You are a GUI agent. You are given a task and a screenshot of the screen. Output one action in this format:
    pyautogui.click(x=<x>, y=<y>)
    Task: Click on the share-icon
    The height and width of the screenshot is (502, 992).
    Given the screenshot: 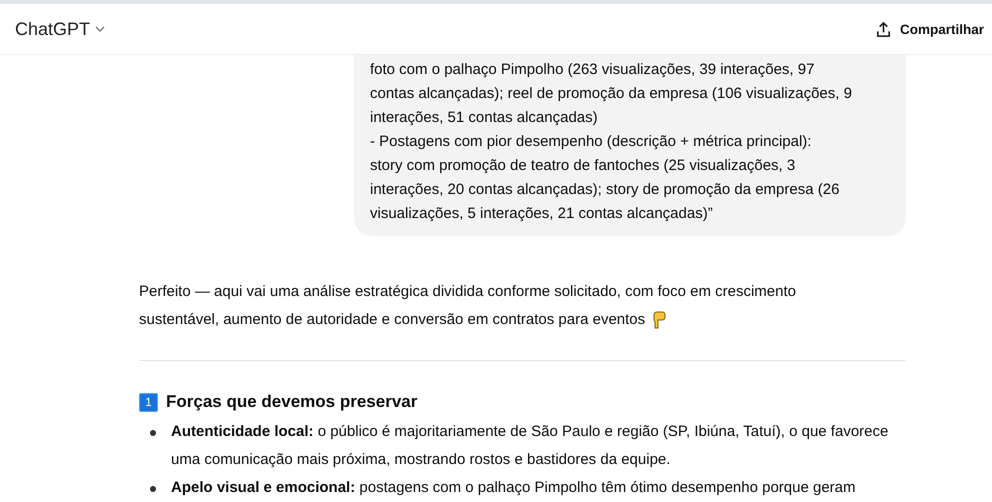 What is the action you would take?
    pyautogui.click(x=883, y=29)
    